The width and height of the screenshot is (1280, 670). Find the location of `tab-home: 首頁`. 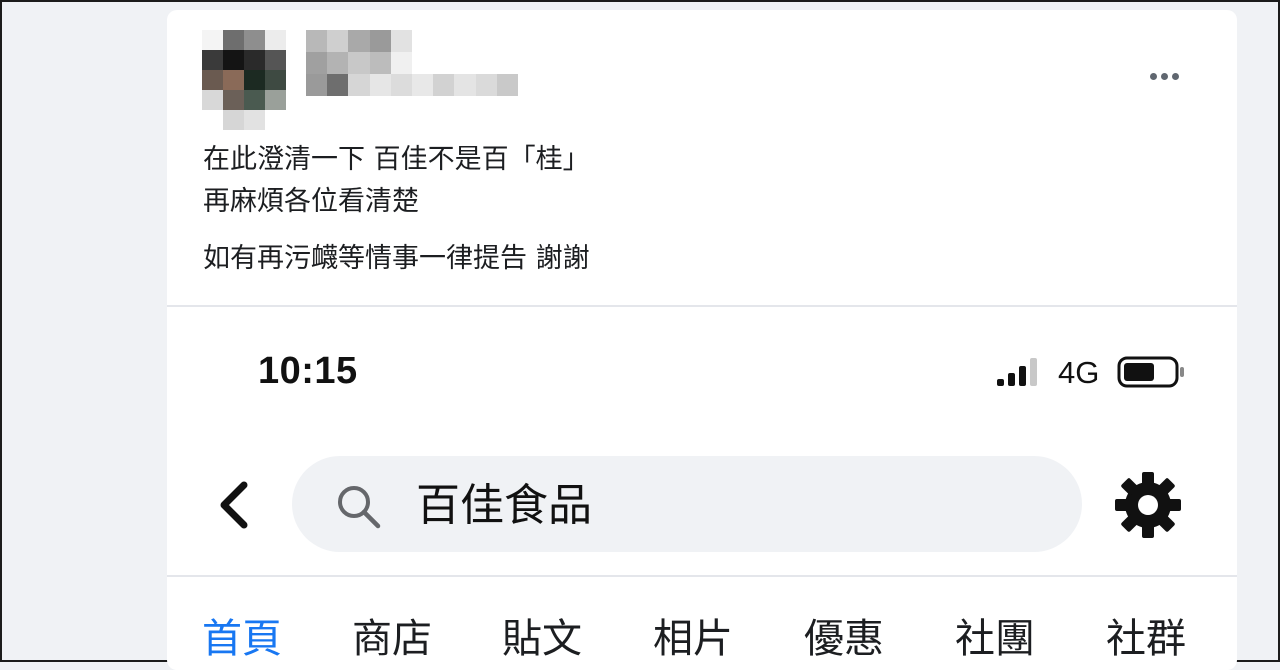

tab-home: 首頁 is located at coordinates (242, 638).